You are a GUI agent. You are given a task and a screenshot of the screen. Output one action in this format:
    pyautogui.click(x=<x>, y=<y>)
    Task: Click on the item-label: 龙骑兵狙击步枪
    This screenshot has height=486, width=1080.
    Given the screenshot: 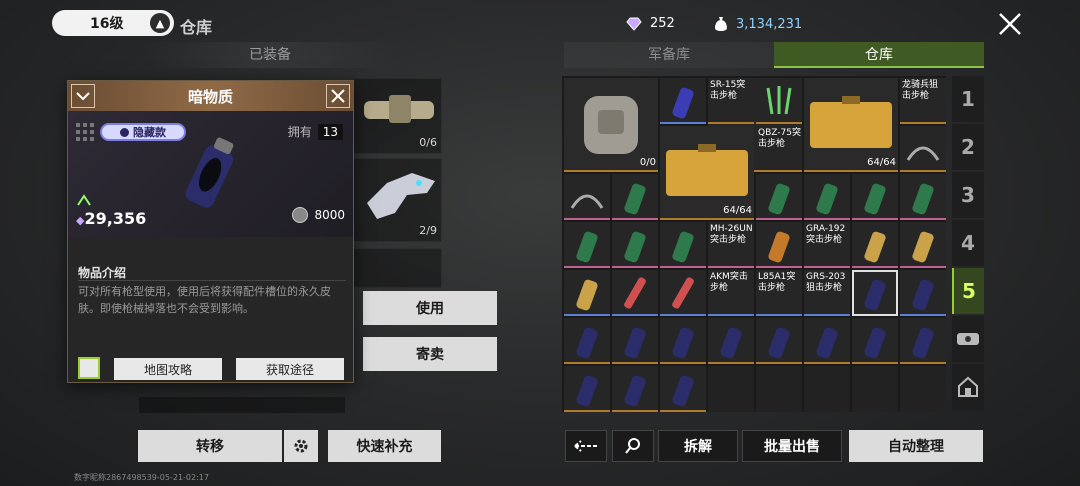 What is the action you would take?
    pyautogui.click(x=920, y=90)
    